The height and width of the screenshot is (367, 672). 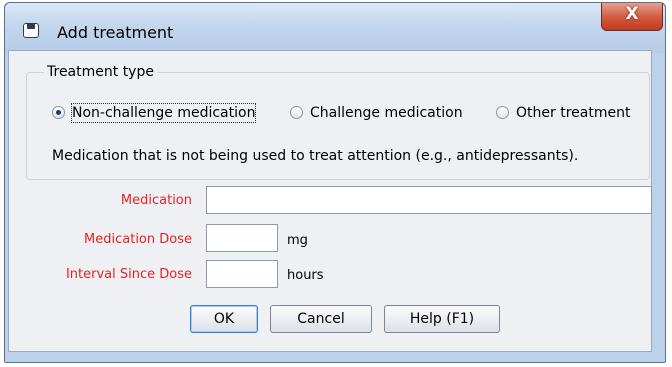 What do you see at coordinates (632, 14) in the screenshot?
I see `close-icon: X` at bounding box center [632, 14].